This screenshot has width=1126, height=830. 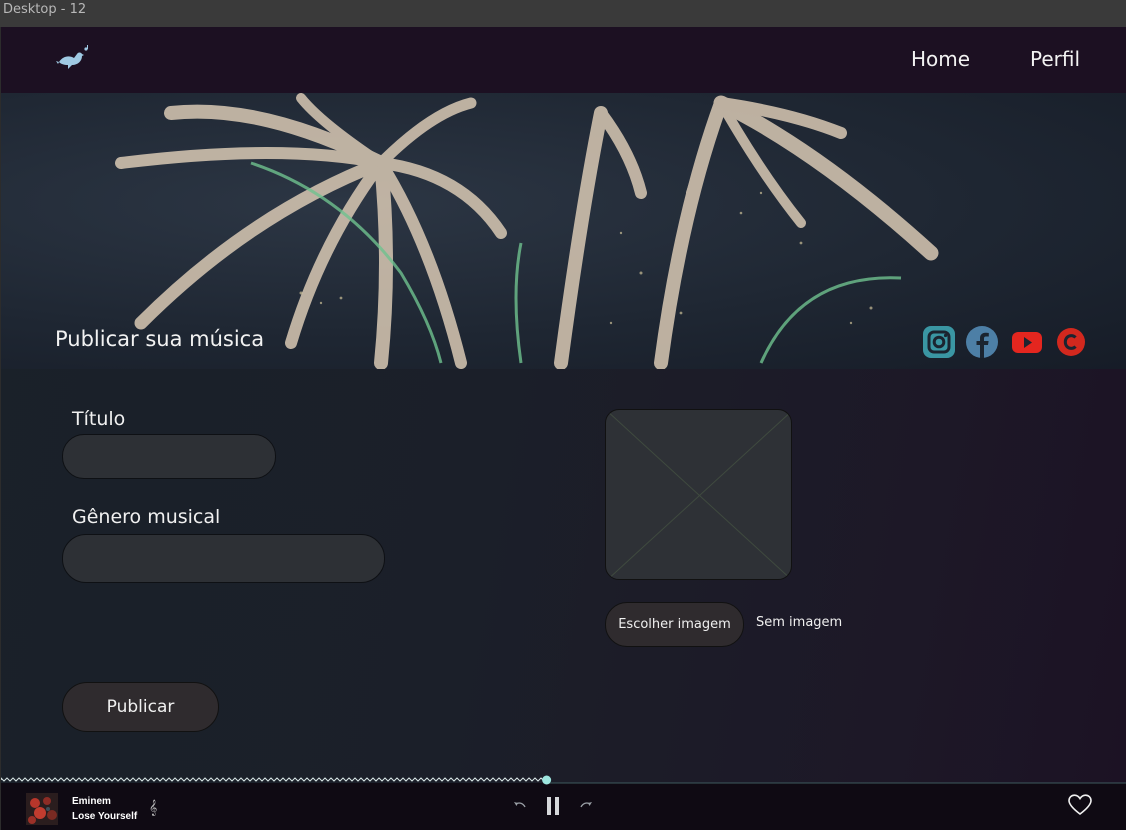 What do you see at coordinates (1071, 342) in the screenshot?
I see `c-icon` at bounding box center [1071, 342].